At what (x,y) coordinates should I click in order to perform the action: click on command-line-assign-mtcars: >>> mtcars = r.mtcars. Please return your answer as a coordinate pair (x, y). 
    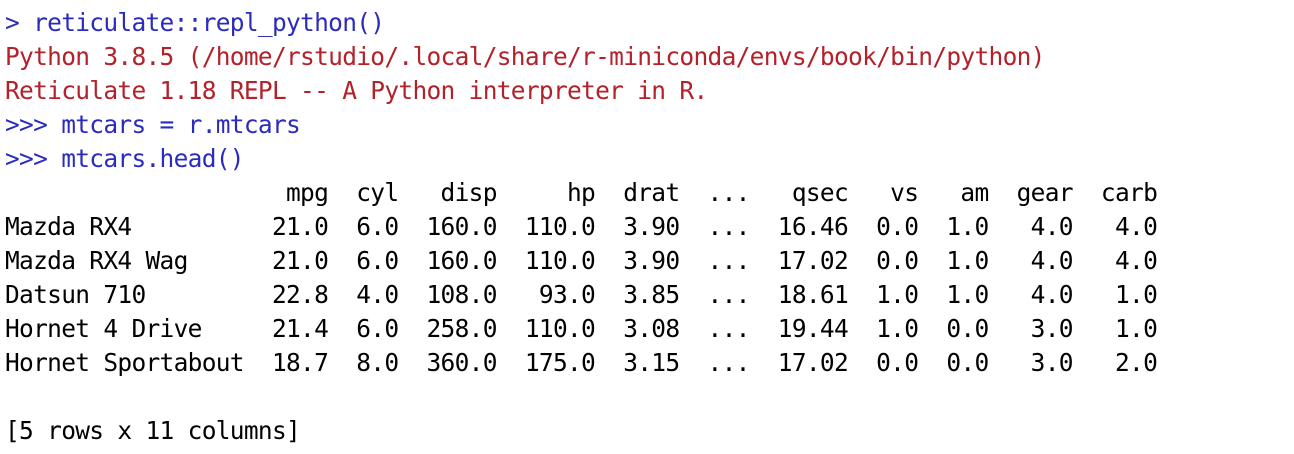
    Looking at the image, I should click on (153, 124).